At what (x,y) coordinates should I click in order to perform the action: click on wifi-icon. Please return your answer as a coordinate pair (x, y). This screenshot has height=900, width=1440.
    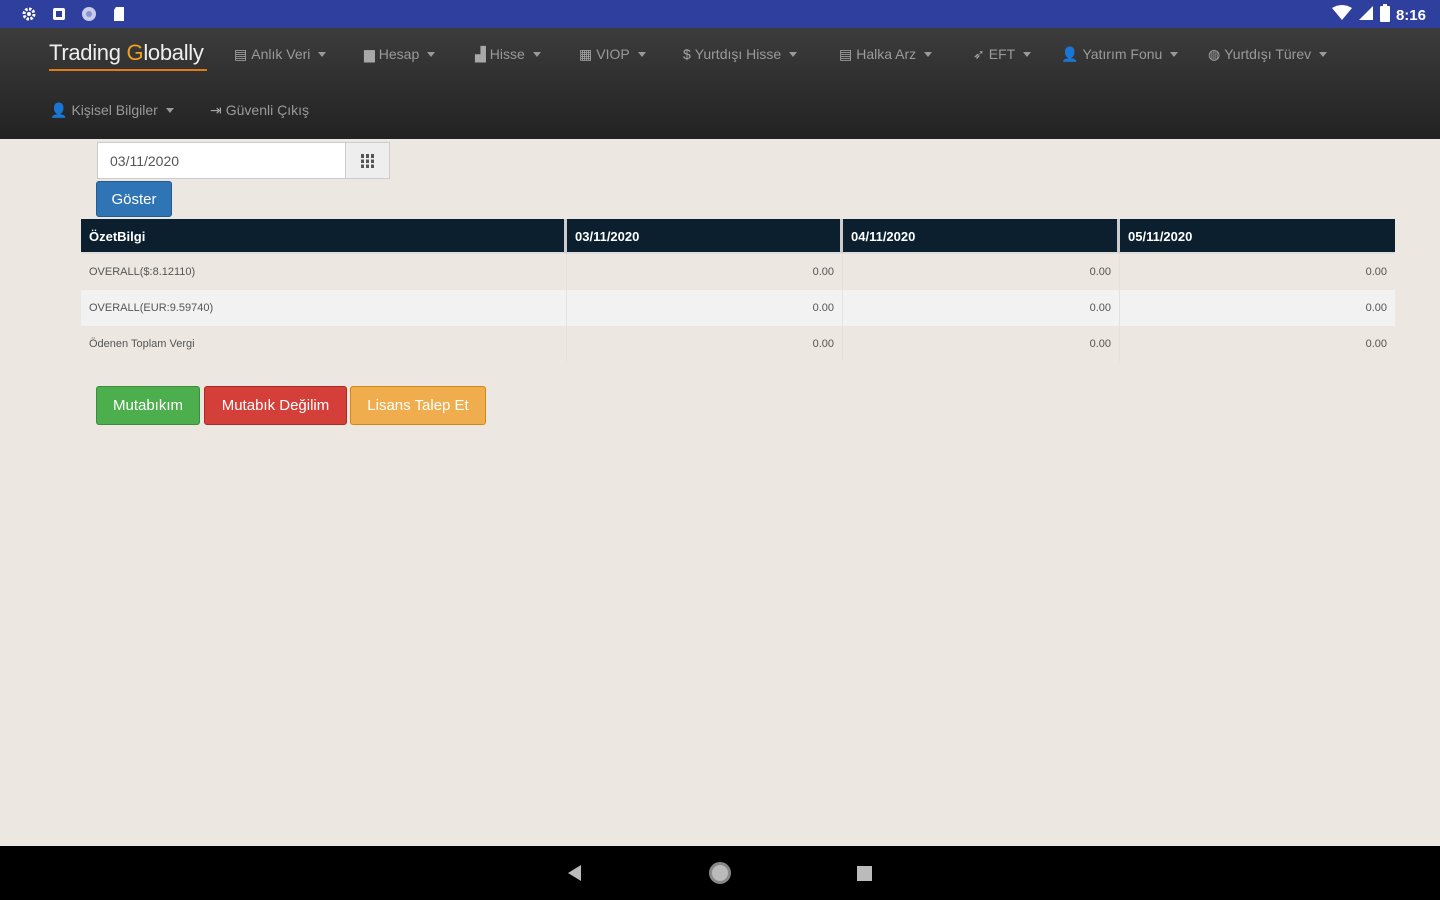
    Looking at the image, I should click on (1341, 15).